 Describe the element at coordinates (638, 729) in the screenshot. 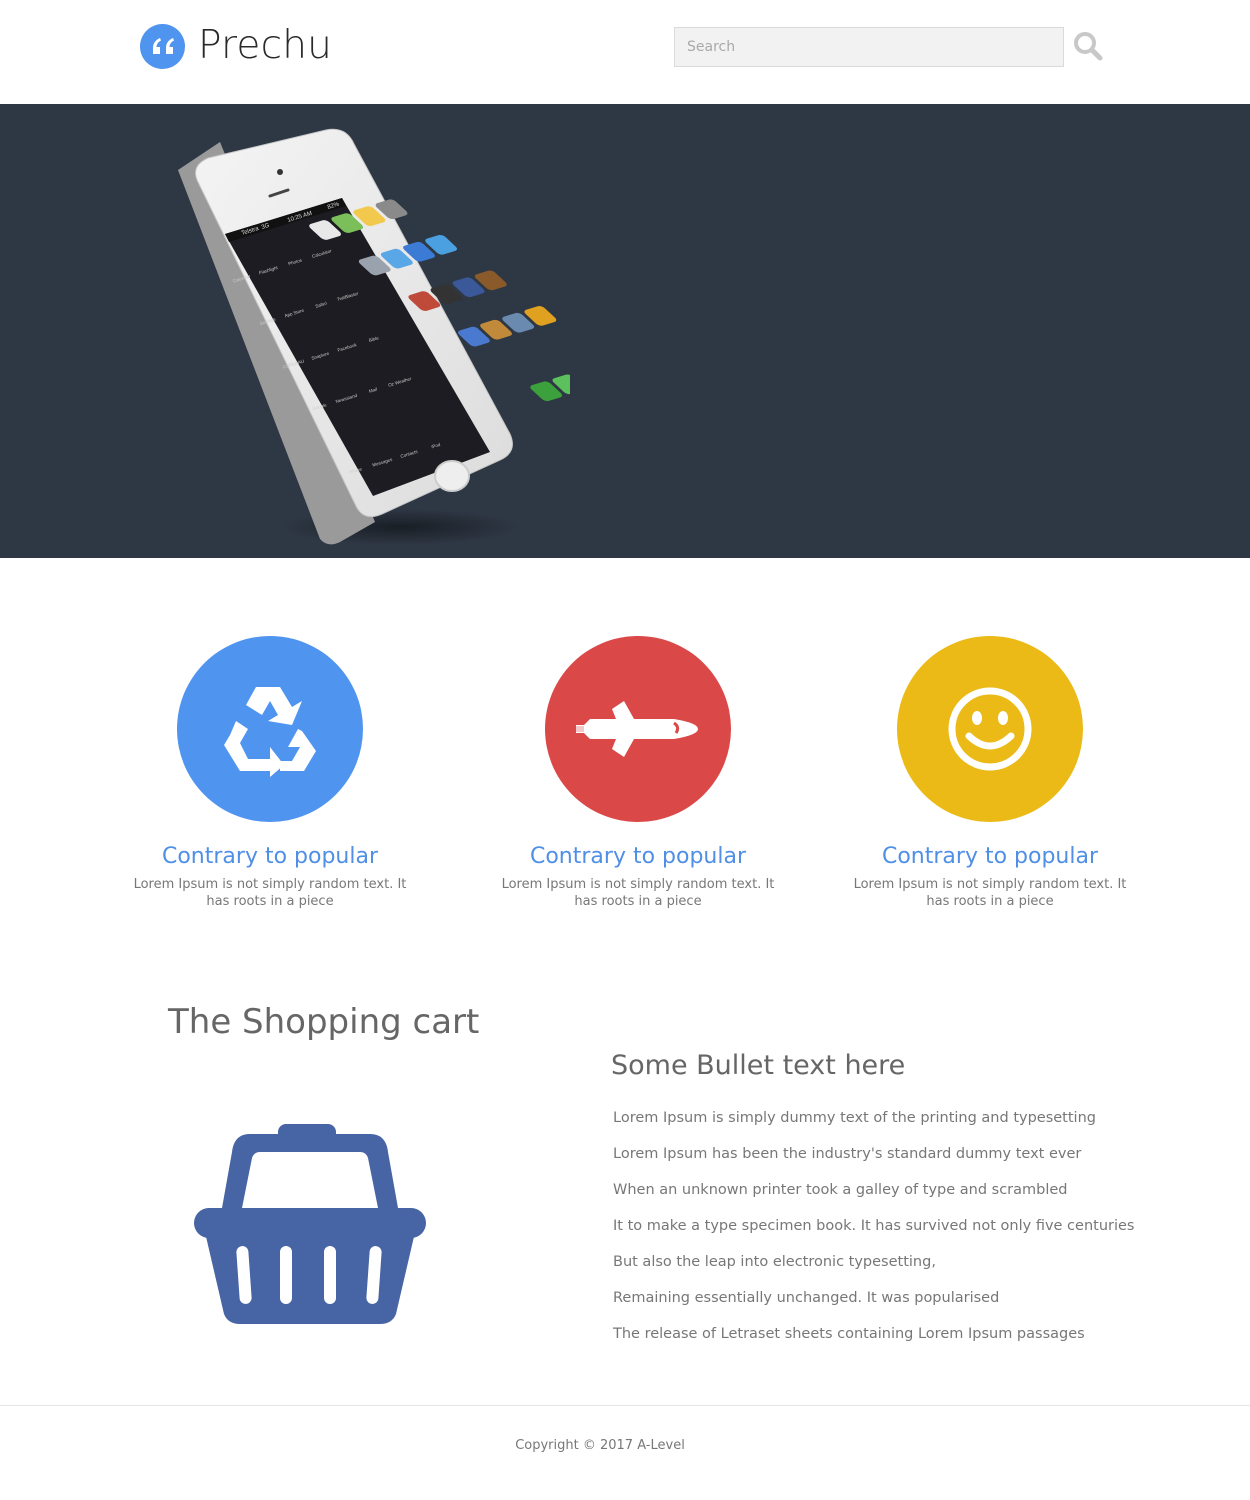

I see `space-shuttle-icon` at that location.